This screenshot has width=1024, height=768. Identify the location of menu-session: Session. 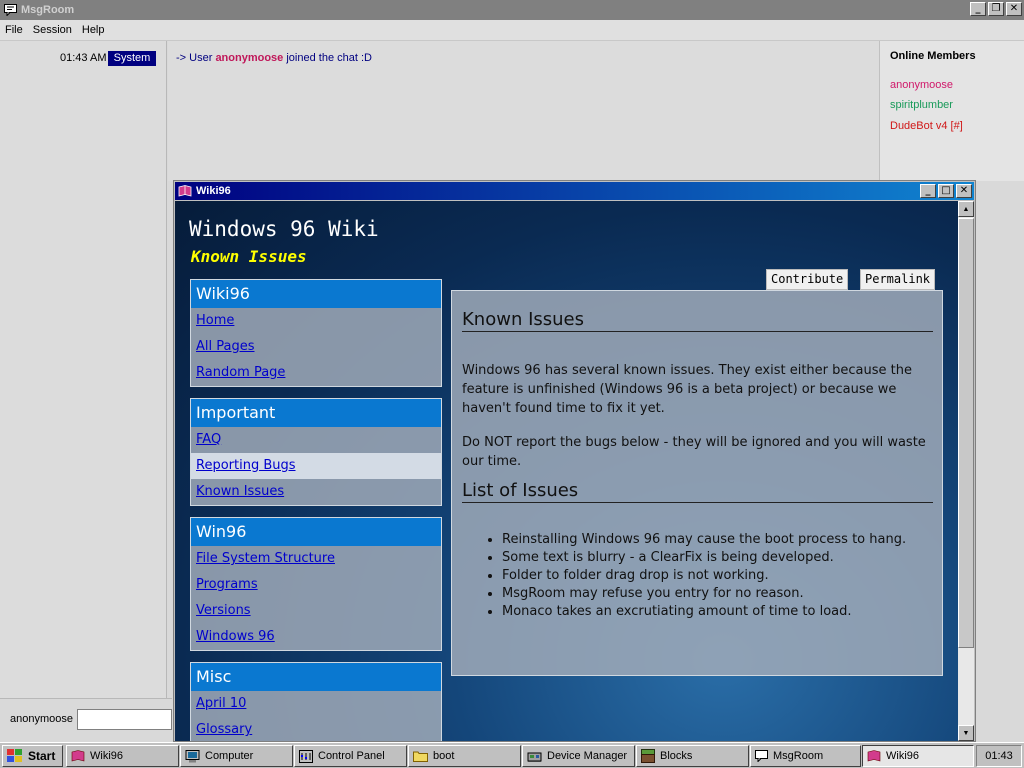
(52, 30).